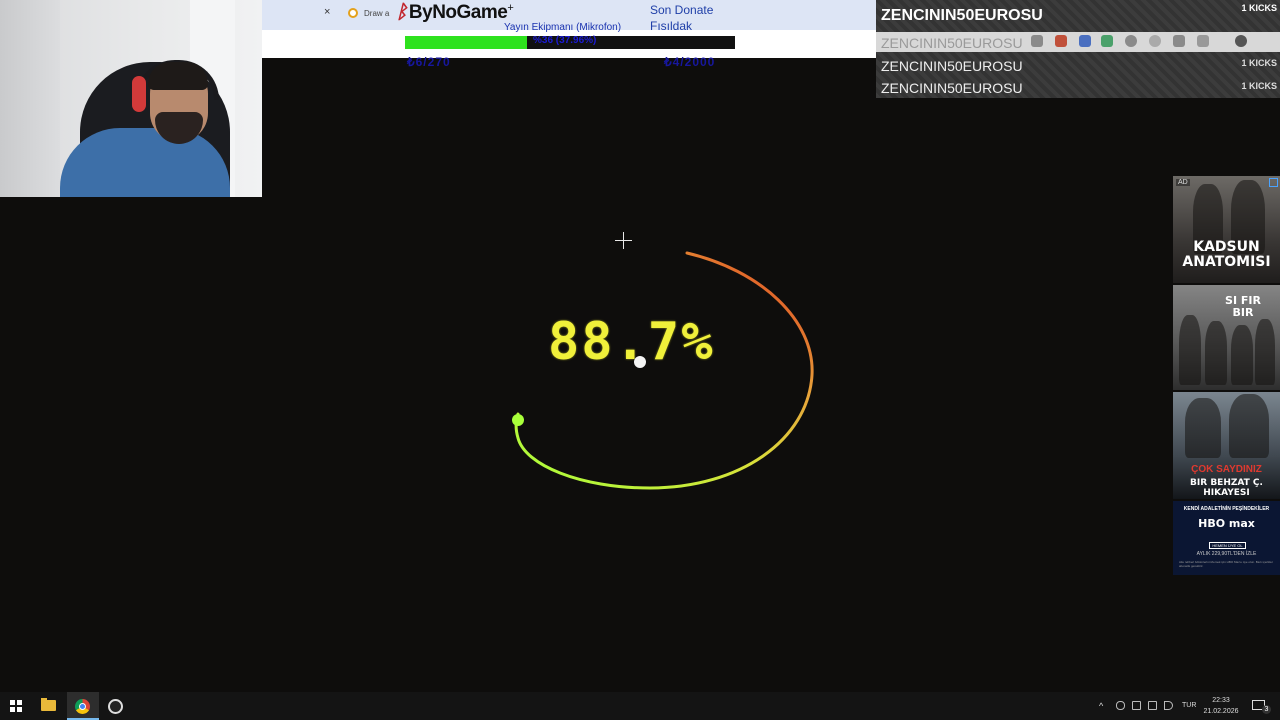 The width and height of the screenshot is (1280, 720). What do you see at coordinates (1273, 182) in the screenshot?
I see `adchoices-icon` at bounding box center [1273, 182].